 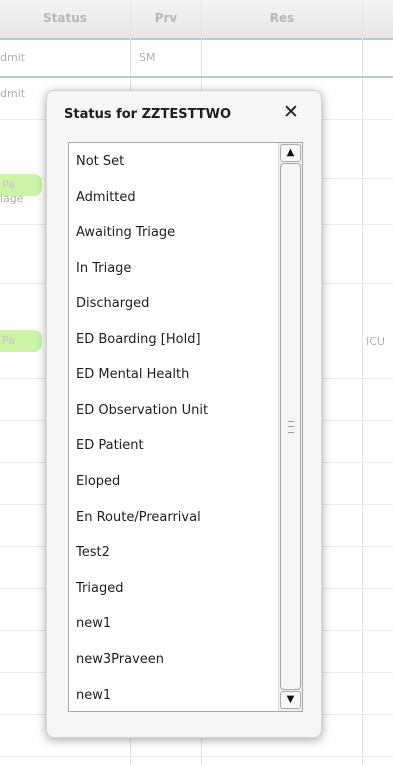 I want to click on provider-cell: SM, so click(x=147, y=57).